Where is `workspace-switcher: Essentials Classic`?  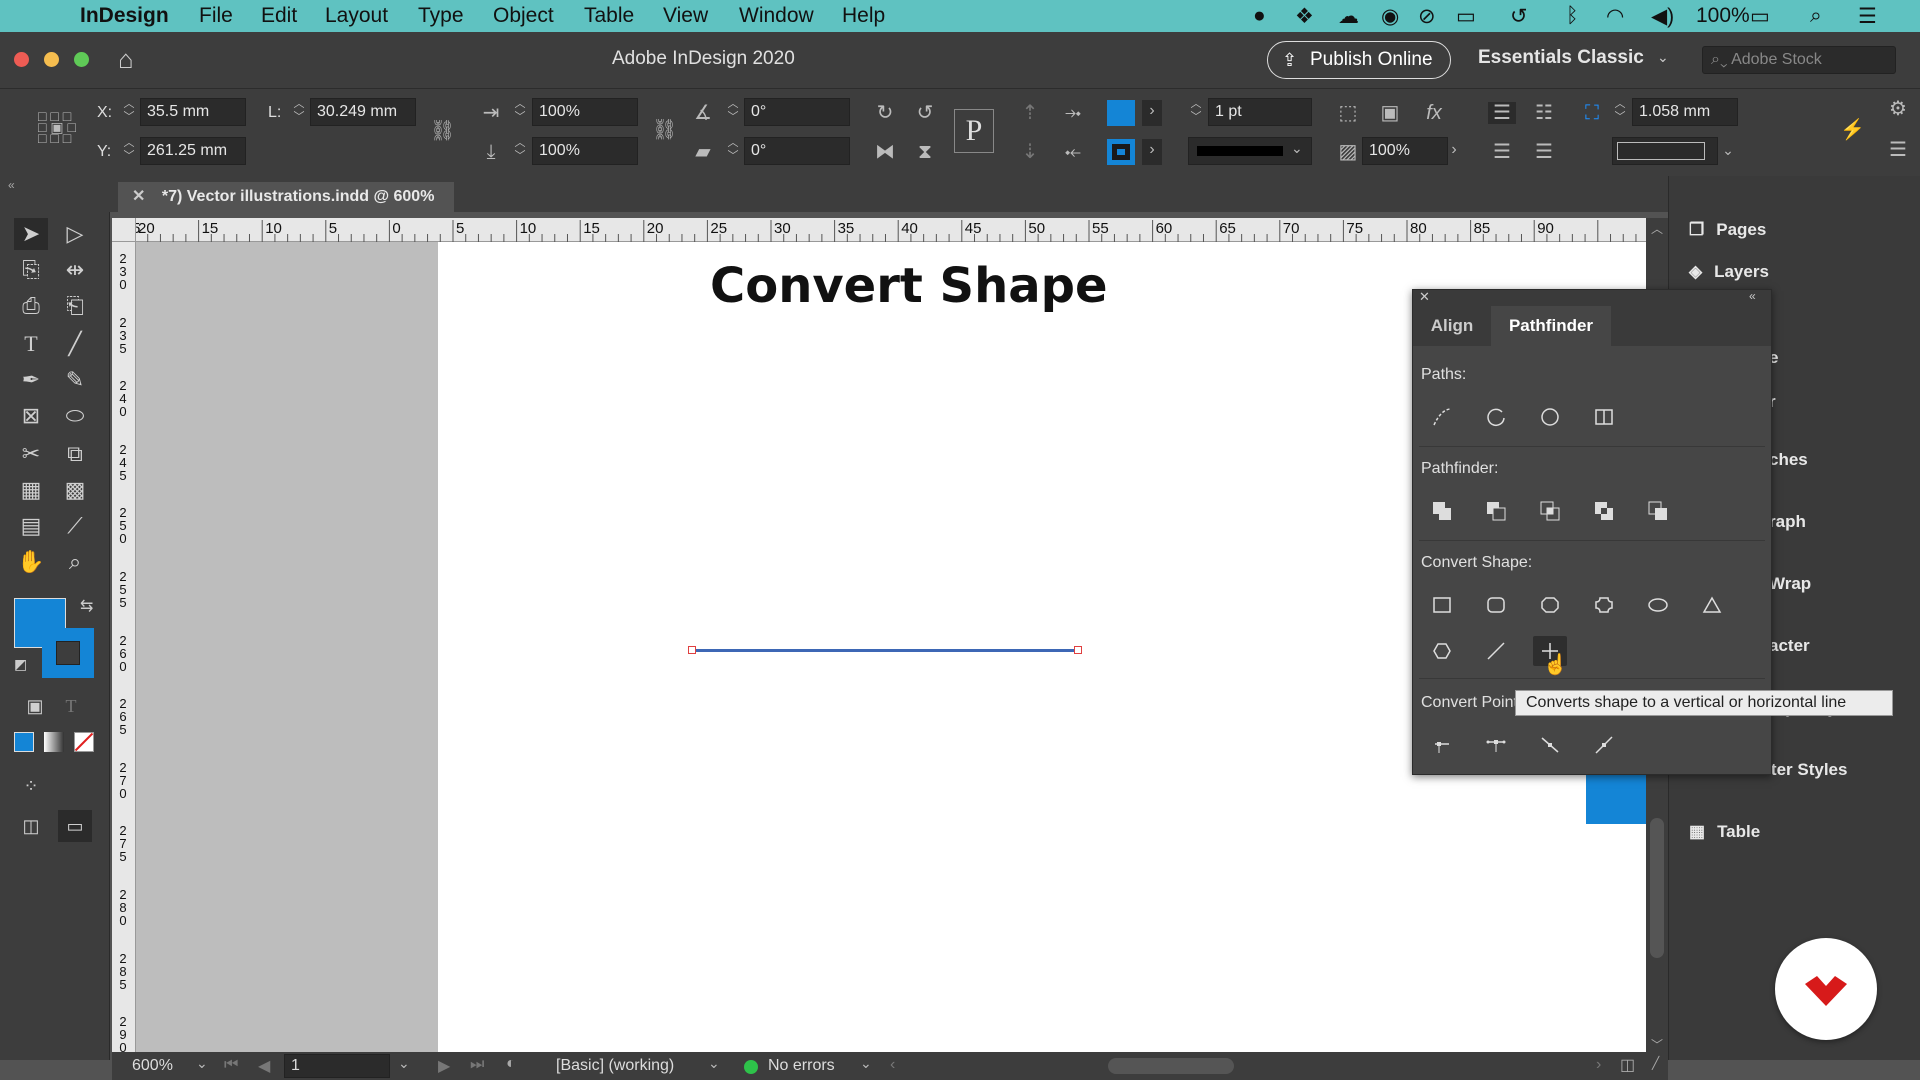
workspace-switcher: Essentials Classic is located at coordinates (1561, 58).